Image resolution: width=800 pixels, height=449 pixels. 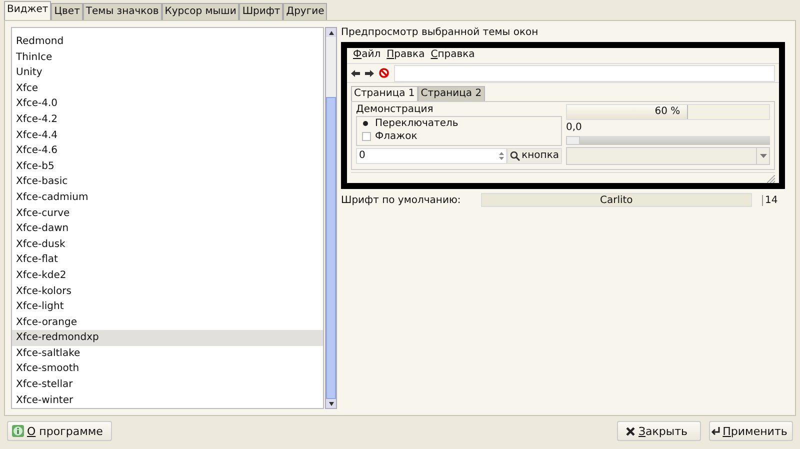 What do you see at coordinates (451, 93) in the screenshot?
I see `tab: Страница 2` at bounding box center [451, 93].